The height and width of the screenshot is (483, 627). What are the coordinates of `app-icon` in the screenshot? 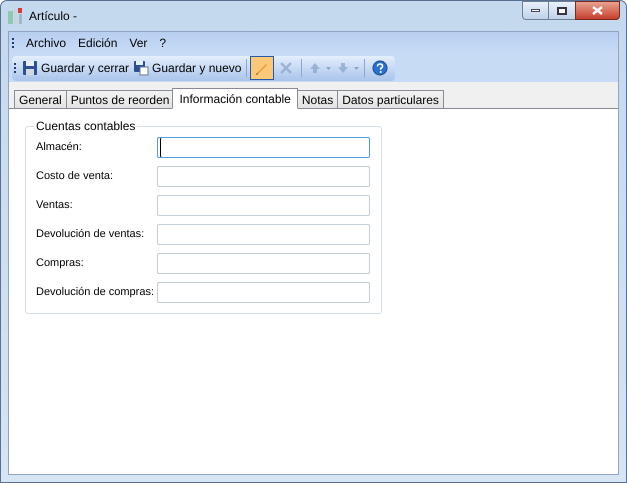 It's located at (15, 16).